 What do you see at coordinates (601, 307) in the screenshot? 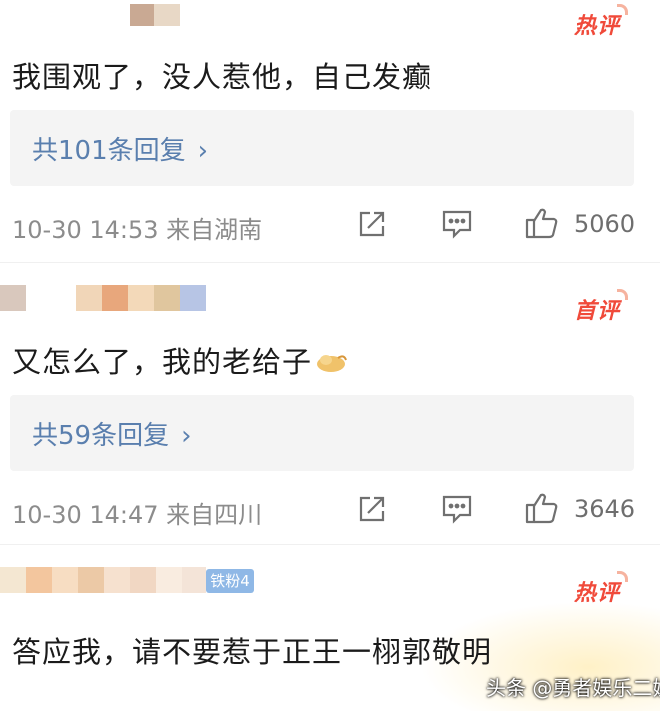
I see `first-comment-badge: 首评` at bounding box center [601, 307].